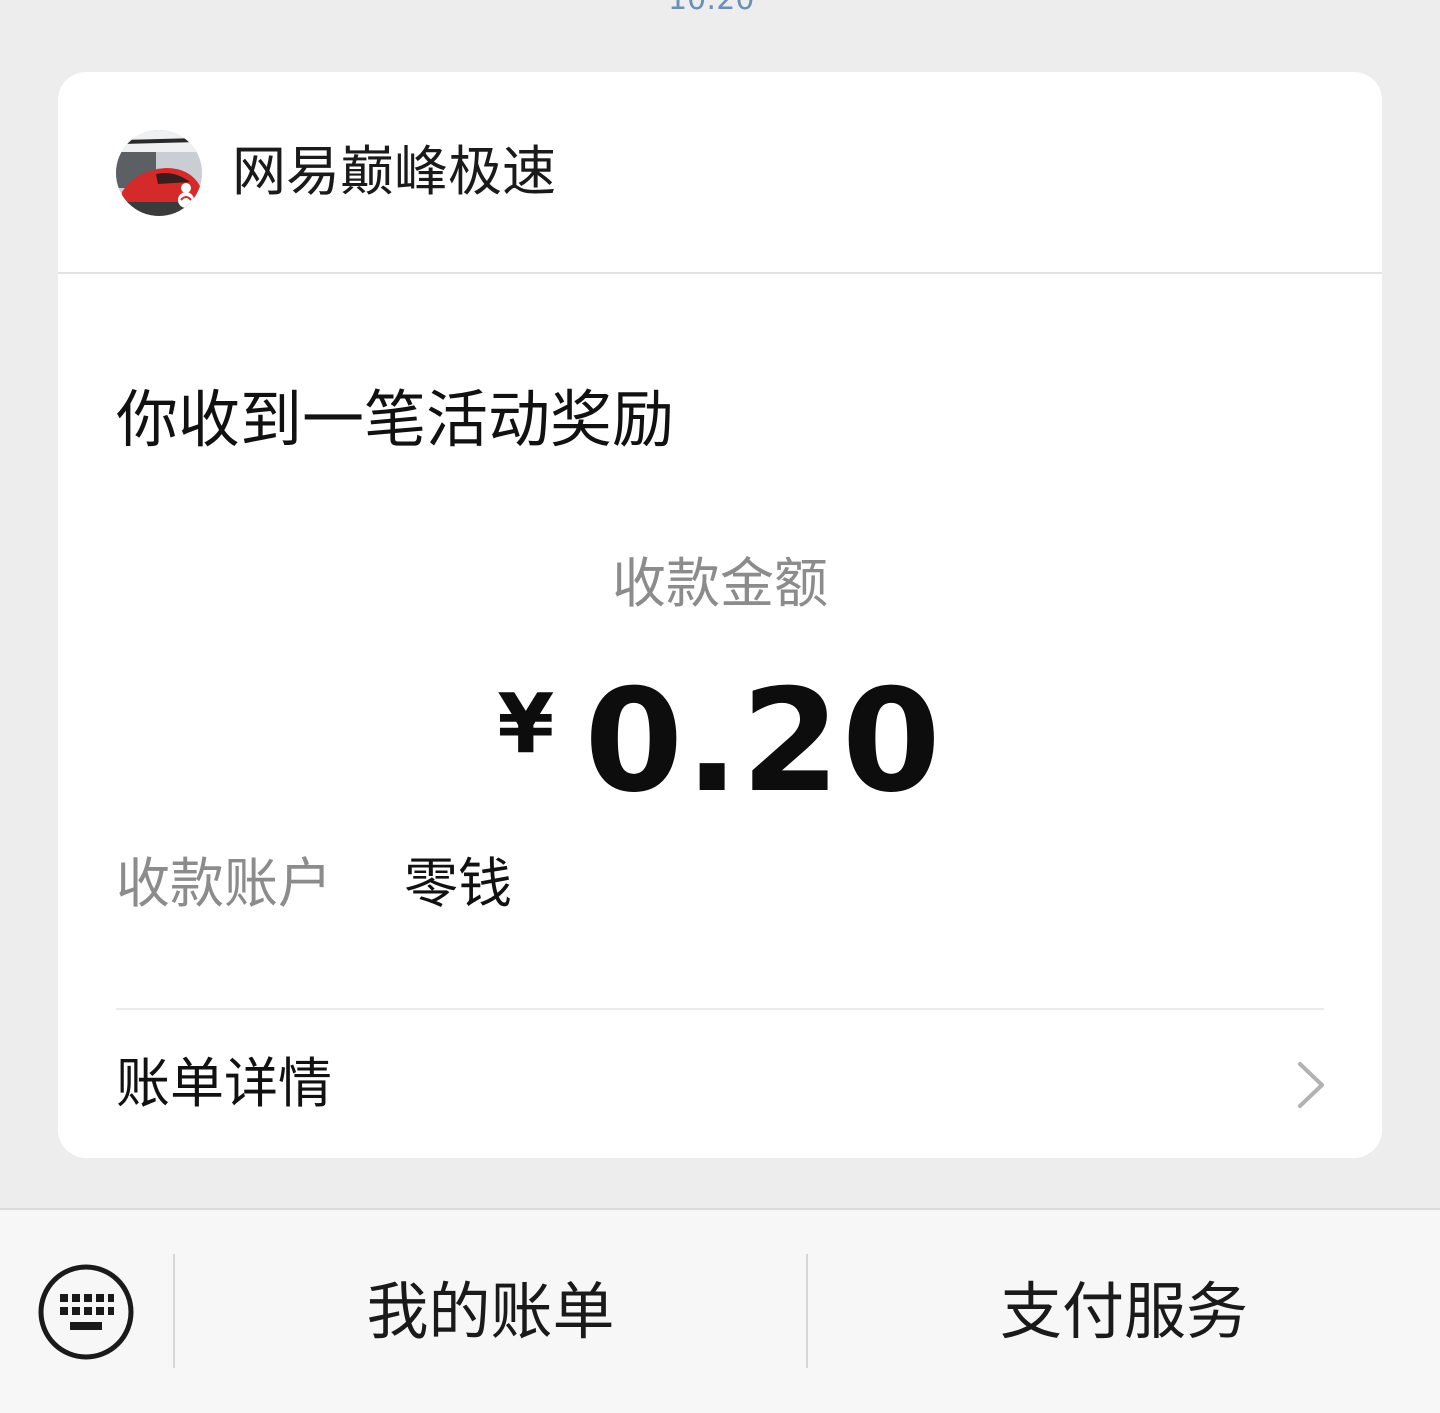 The image size is (1440, 1413). What do you see at coordinates (395, 419) in the screenshot?
I see `notification-headline: 你收到一笔活动奖励` at bounding box center [395, 419].